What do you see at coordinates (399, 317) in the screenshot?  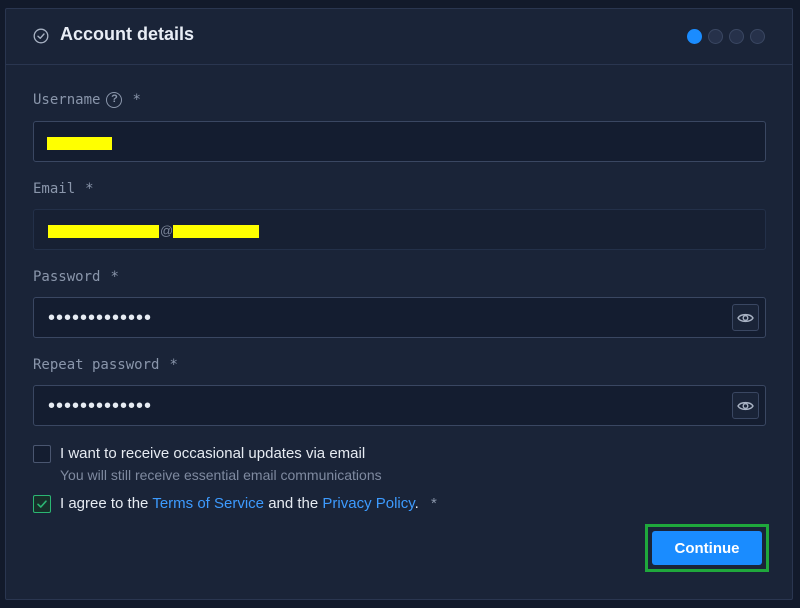 I see `password-input: •••••••••••••` at bounding box center [399, 317].